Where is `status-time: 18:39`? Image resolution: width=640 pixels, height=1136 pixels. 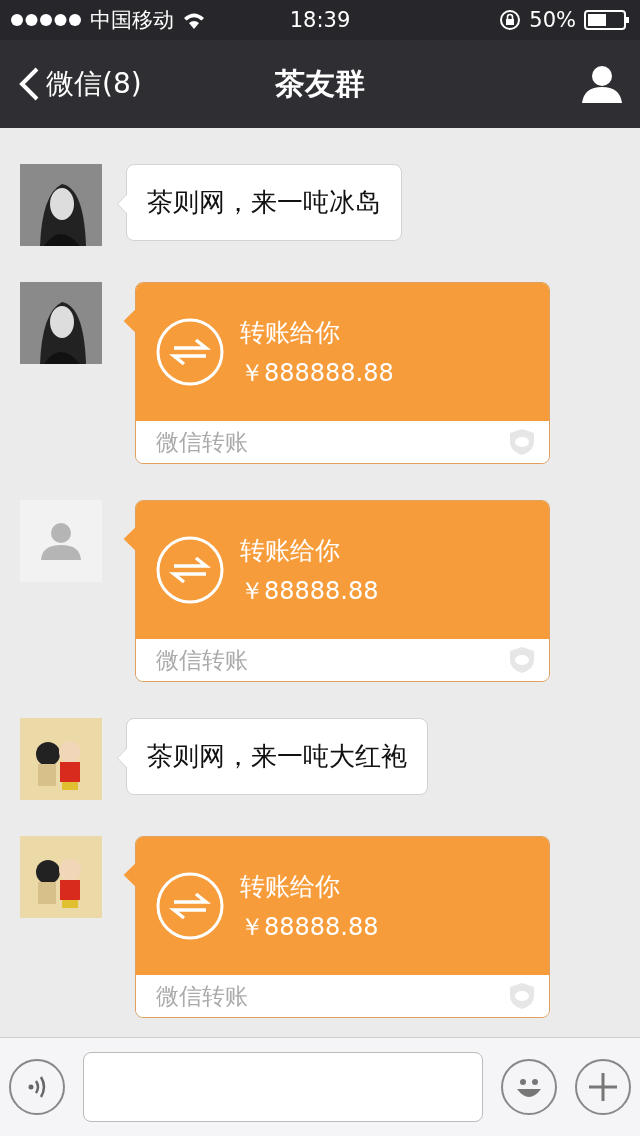 status-time: 18:39 is located at coordinates (320, 20).